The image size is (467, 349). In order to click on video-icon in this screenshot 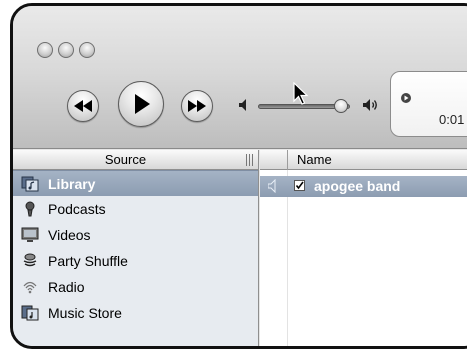, I will do `click(30, 234)`.